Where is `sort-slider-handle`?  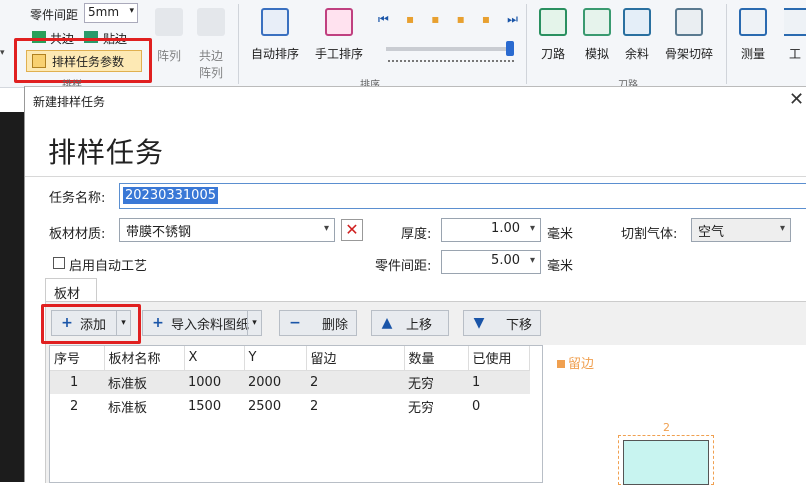 sort-slider-handle is located at coordinates (510, 48).